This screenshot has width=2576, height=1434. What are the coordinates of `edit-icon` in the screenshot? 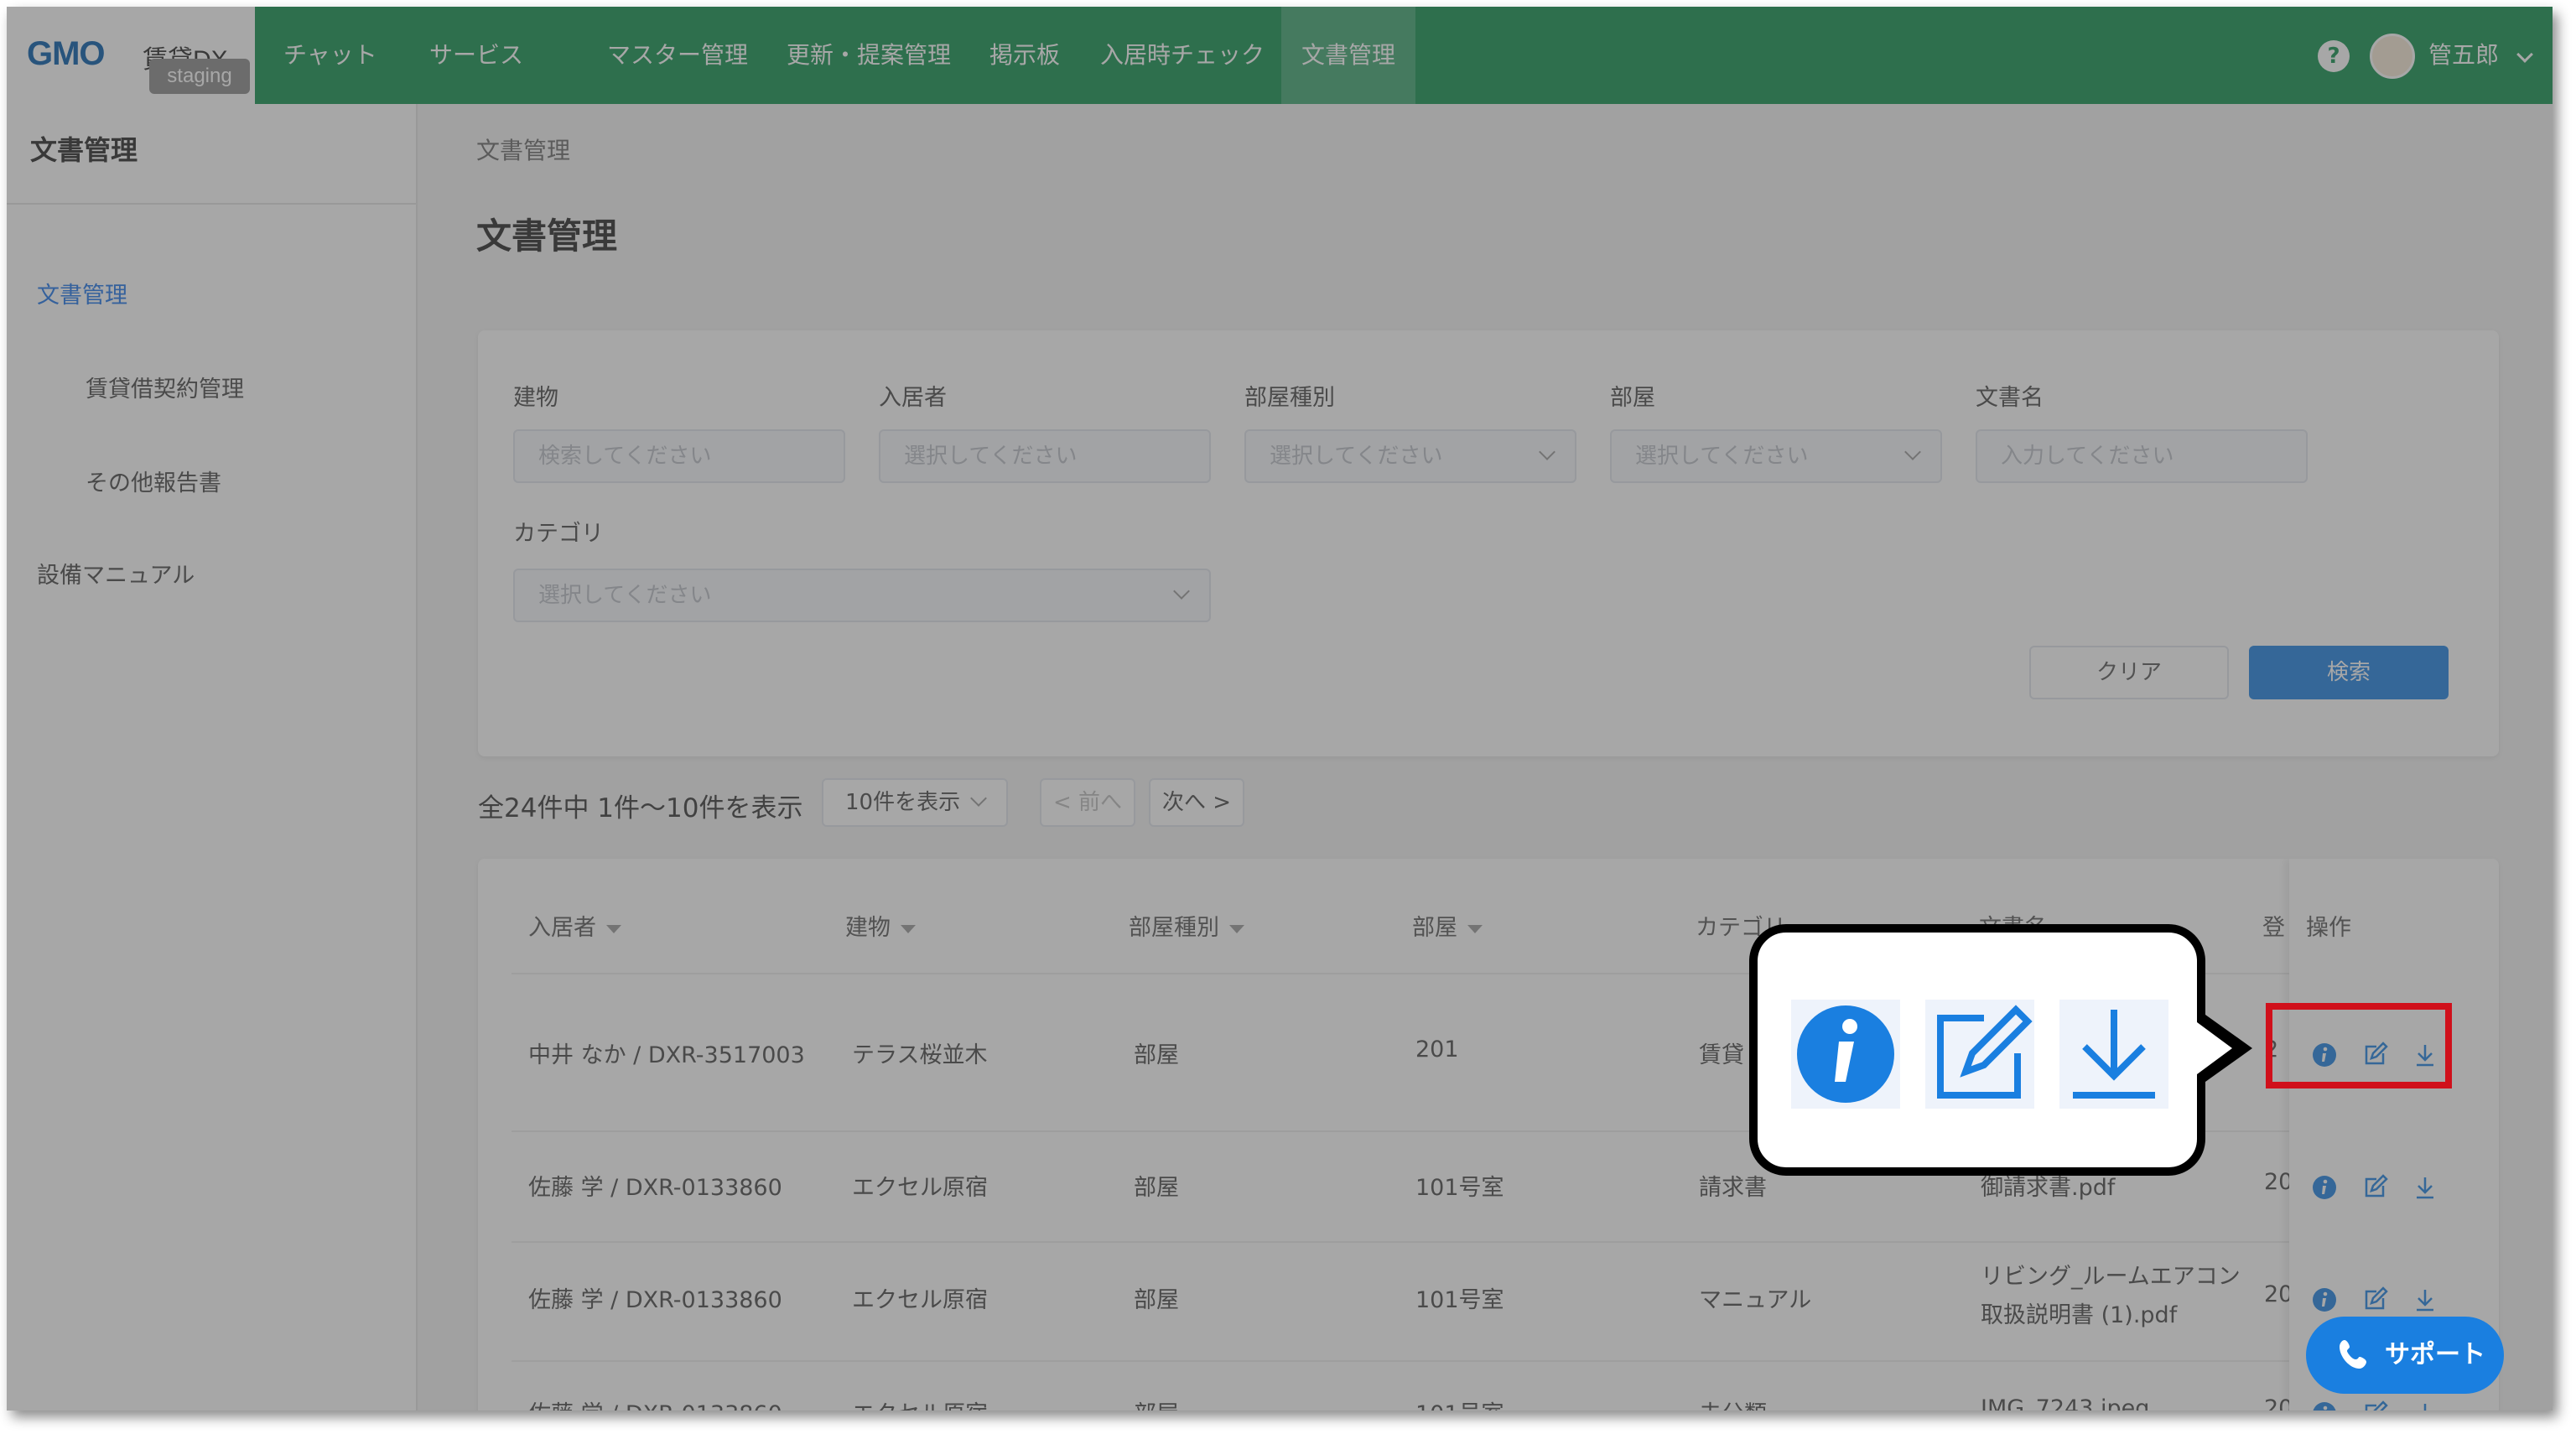 It's located at (1979, 1054).